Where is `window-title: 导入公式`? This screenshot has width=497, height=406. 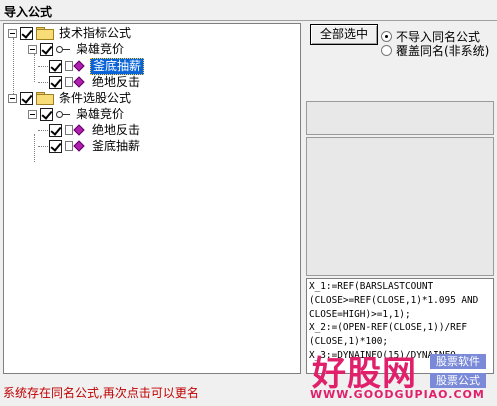
window-title: 导入公式 is located at coordinates (28, 12).